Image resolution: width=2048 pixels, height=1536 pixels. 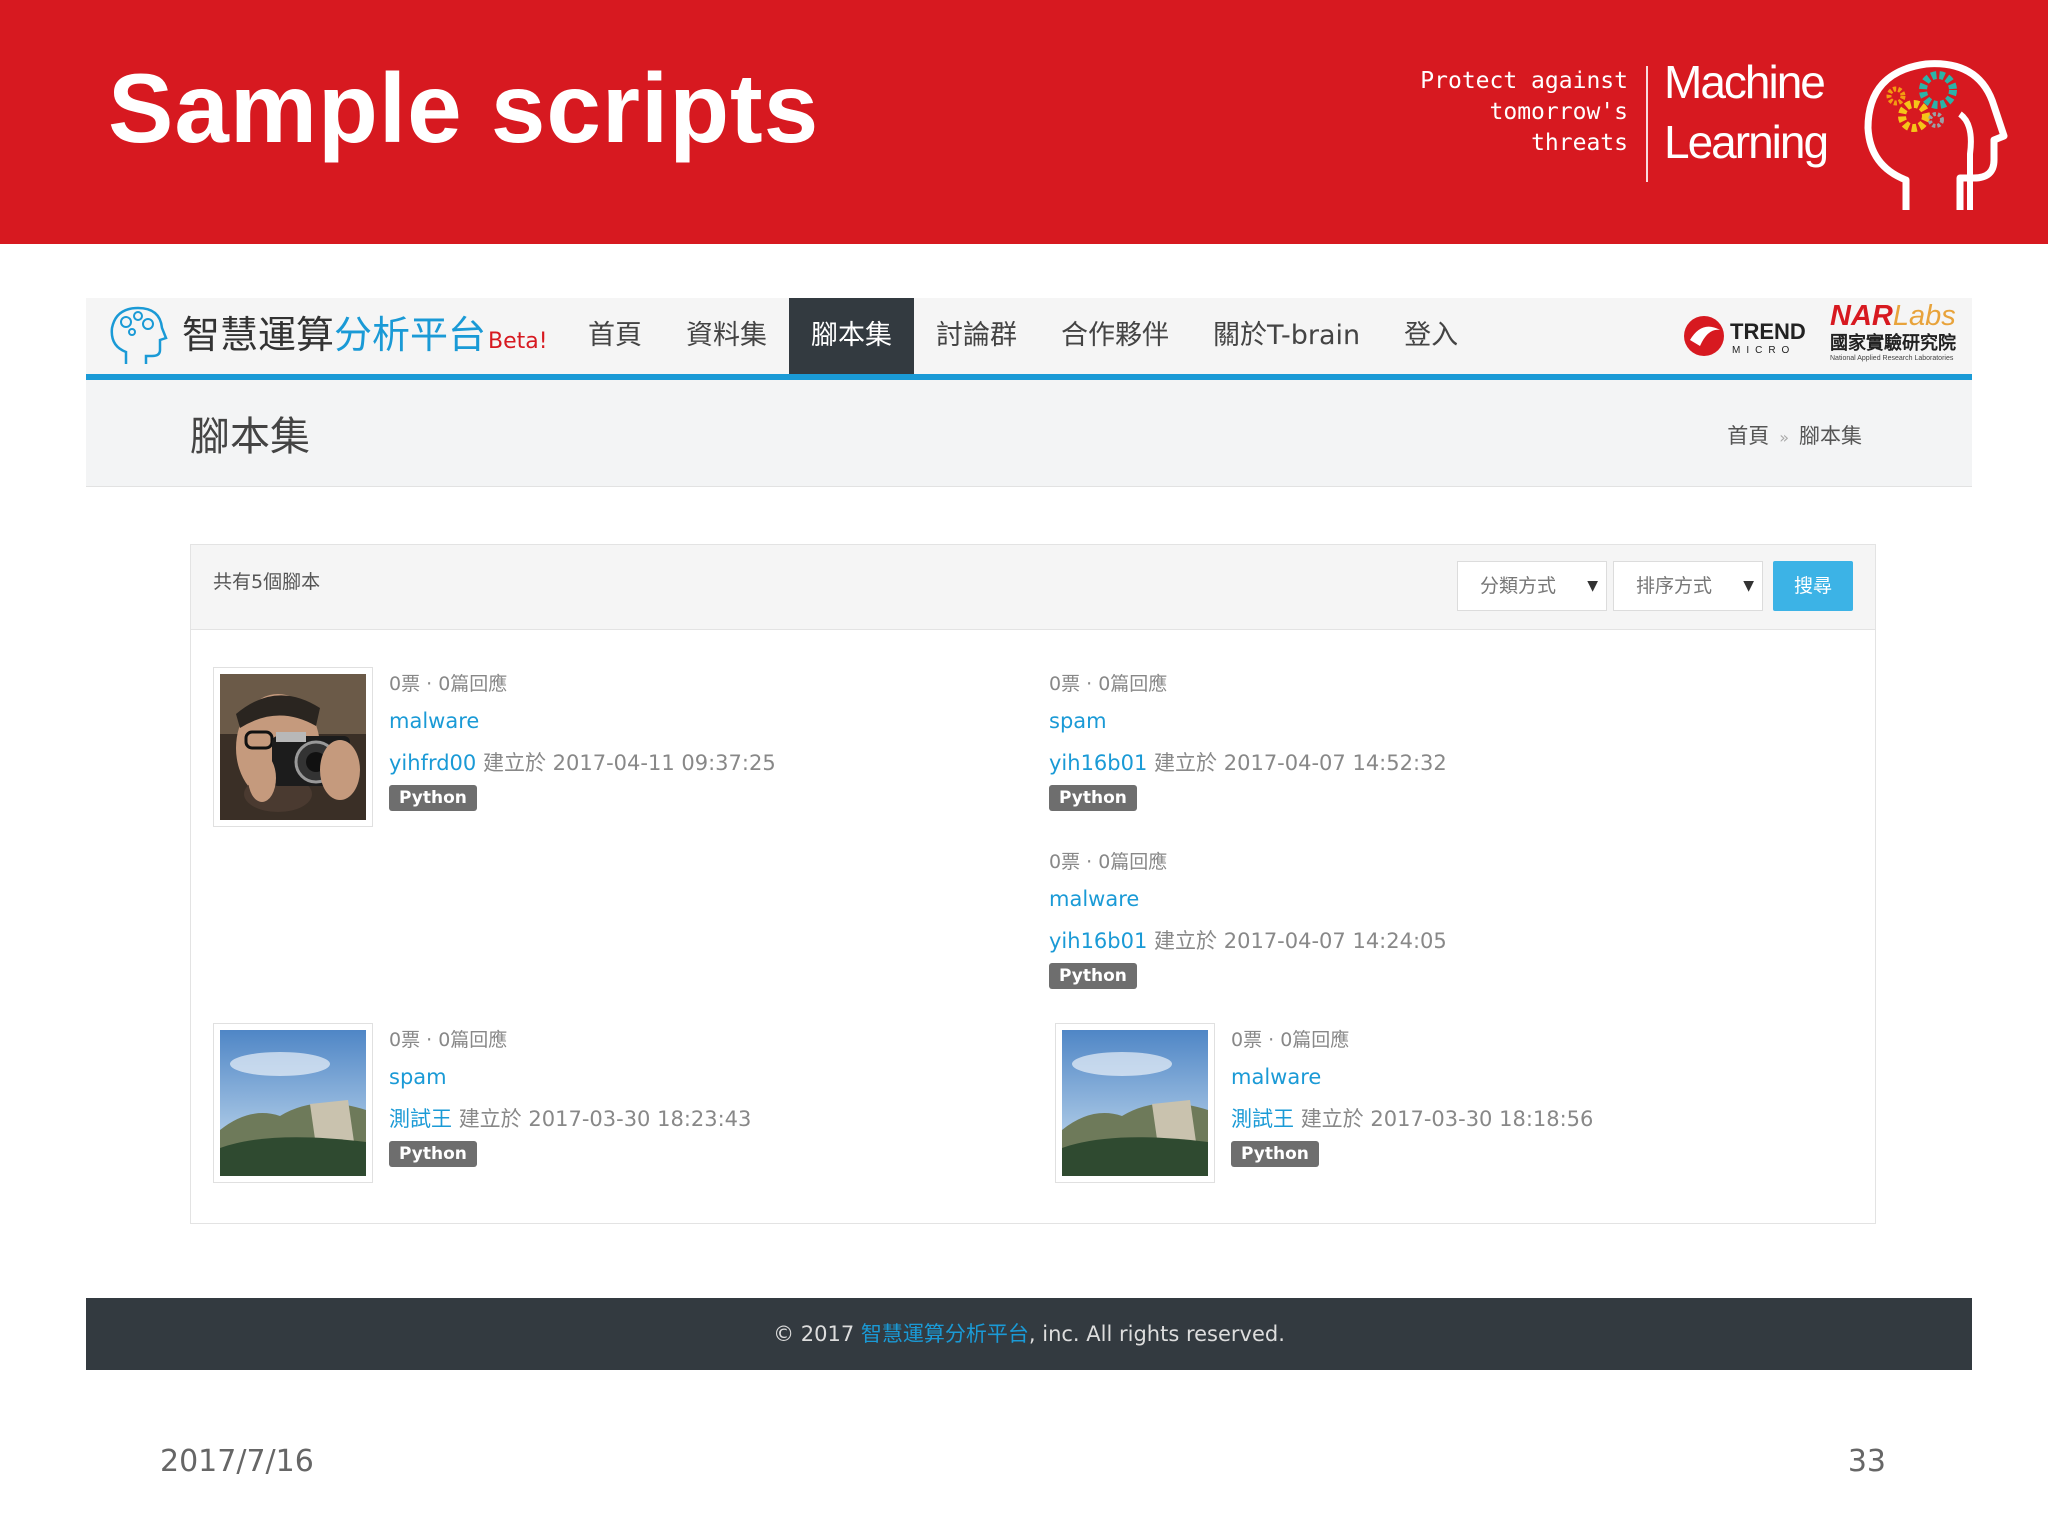 What do you see at coordinates (518, 341) in the screenshot?
I see `beta-badge: Beta!` at bounding box center [518, 341].